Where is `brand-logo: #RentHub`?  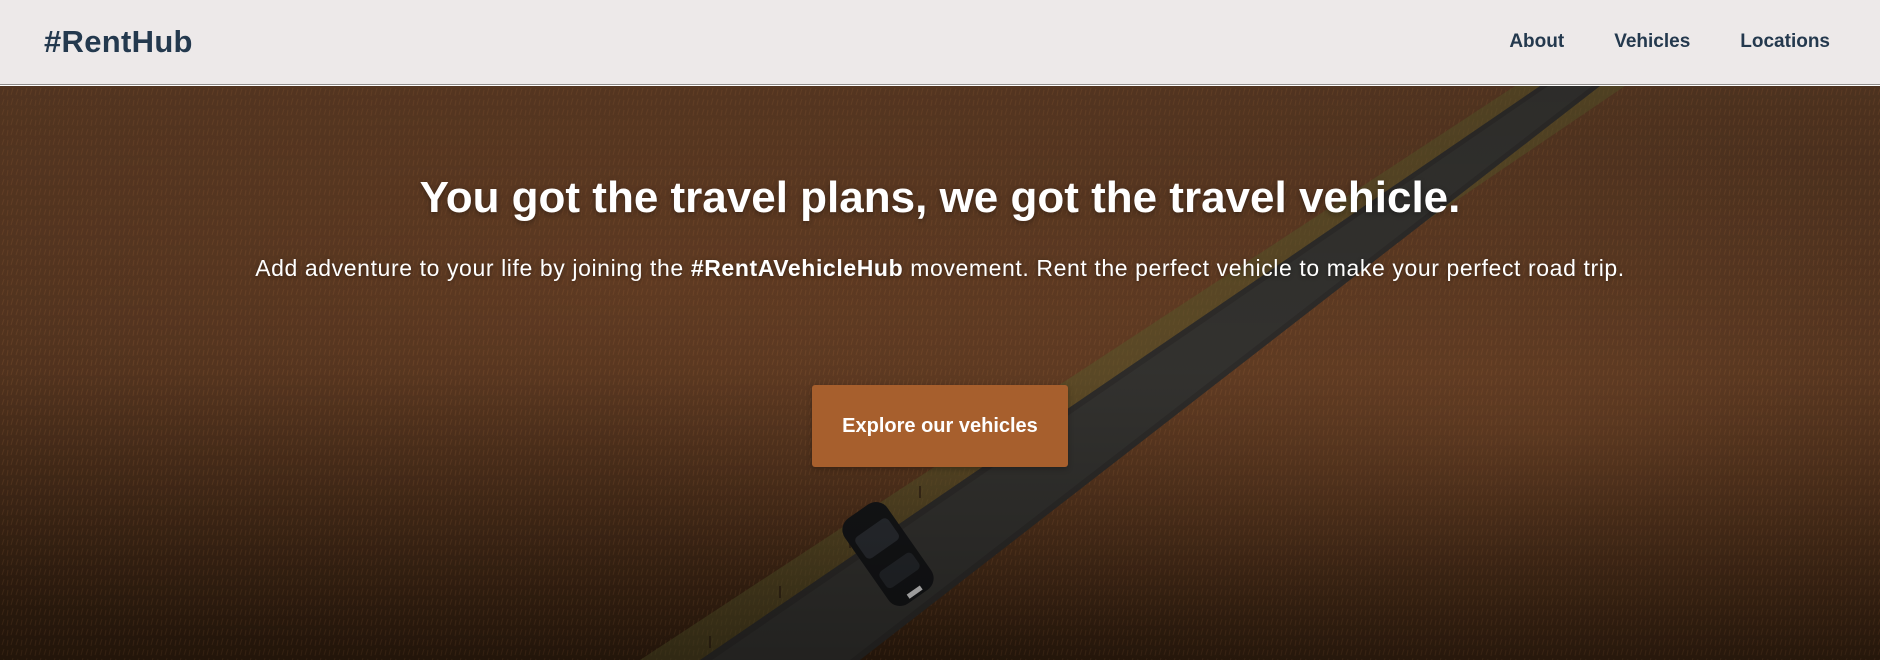 brand-logo: #RentHub is located at coordinates (118, 42).